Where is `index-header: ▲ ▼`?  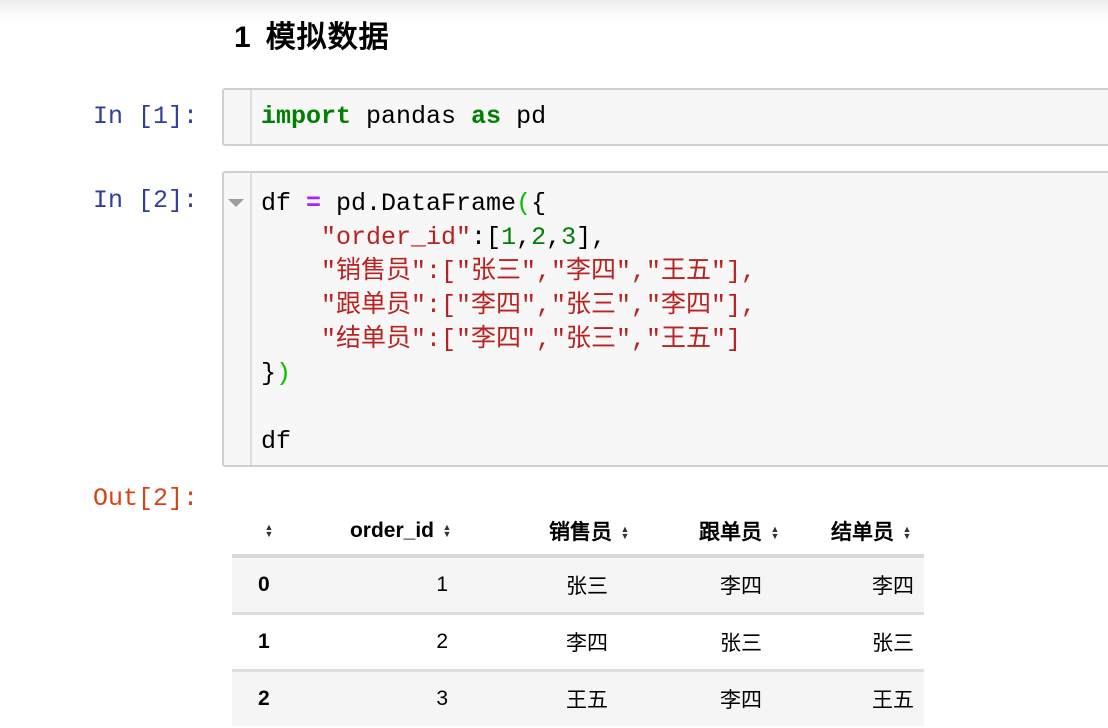
index-header: ▲ ▼ is located at coordinates (275, 532).